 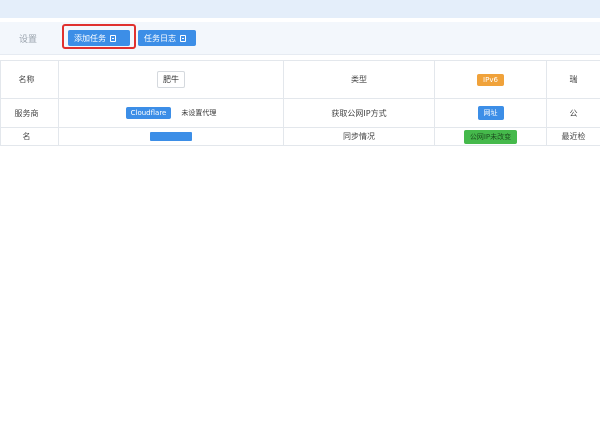 What do you see at coordinates (99, 36) in the screenshot?
I see `highlight-annotation-box` at bounding box center [99, 36].